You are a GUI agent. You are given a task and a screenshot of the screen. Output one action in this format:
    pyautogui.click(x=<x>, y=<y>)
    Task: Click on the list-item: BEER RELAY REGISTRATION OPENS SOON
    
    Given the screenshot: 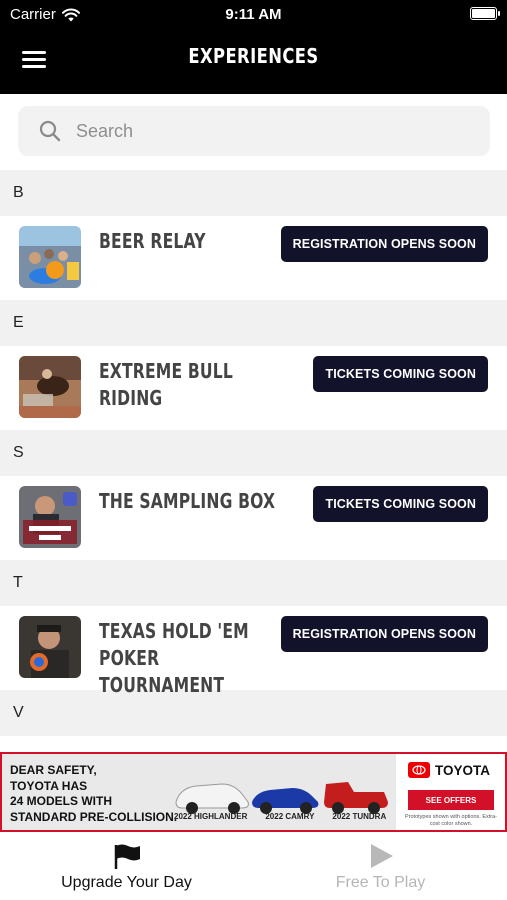 What is the action you would take?
    pyautogui.click(x=253, y=258)
    